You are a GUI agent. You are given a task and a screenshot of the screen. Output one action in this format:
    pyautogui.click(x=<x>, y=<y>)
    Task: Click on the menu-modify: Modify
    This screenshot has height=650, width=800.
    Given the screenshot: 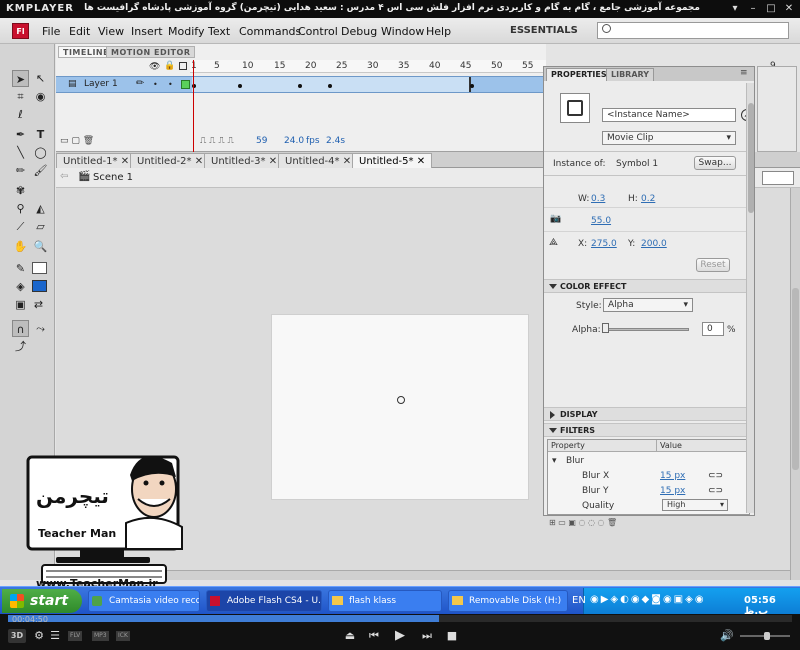 What is the action you would take?
    pyautogui.click(x=186, y=31)
    